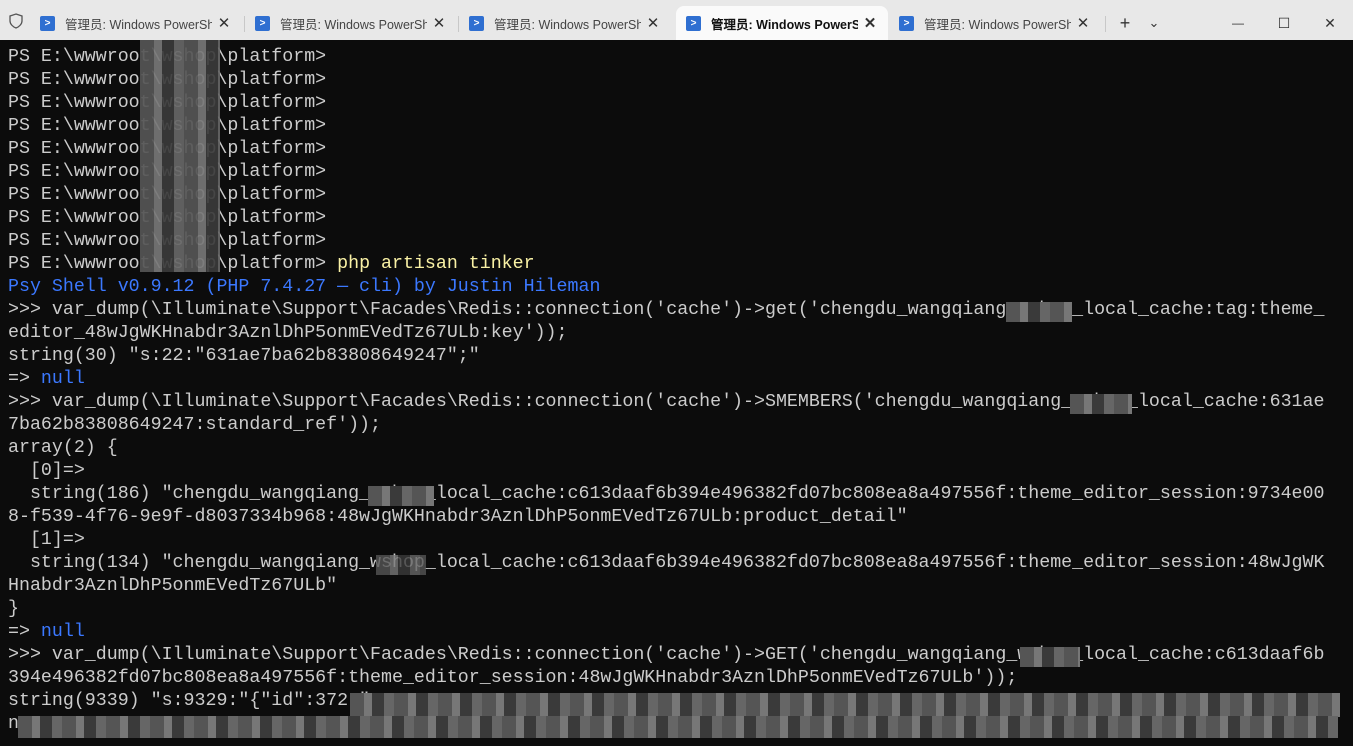 The width and height of the screenshot is (1353, 746). What do you see at coordinates (1238, 23) in the screenshot?
I see `minimize-button: —` at bounding box center [1238, 23].